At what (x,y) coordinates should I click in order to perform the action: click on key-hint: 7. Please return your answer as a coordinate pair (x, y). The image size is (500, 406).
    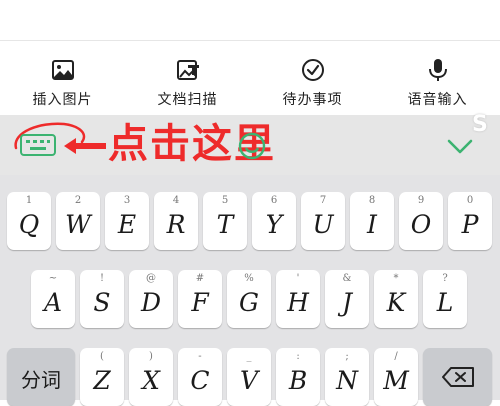
    Looking at the image, I should click on (323, 200).